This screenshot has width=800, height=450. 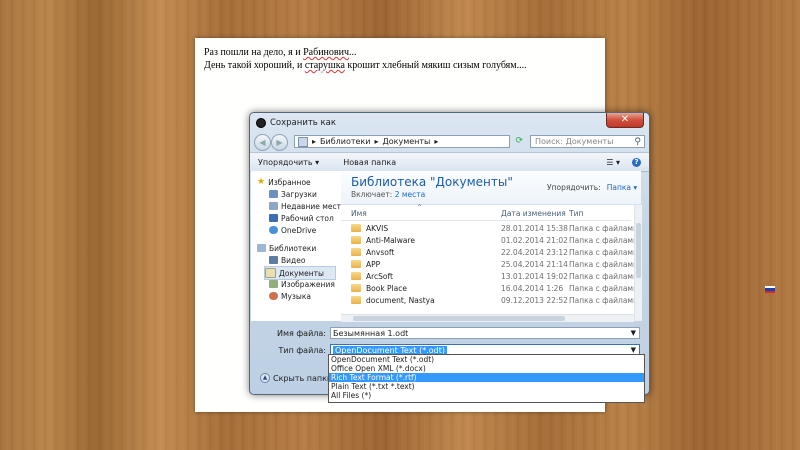 I want to click on arrange-dropdown: Папка ▾, so click(x=622, y=187).